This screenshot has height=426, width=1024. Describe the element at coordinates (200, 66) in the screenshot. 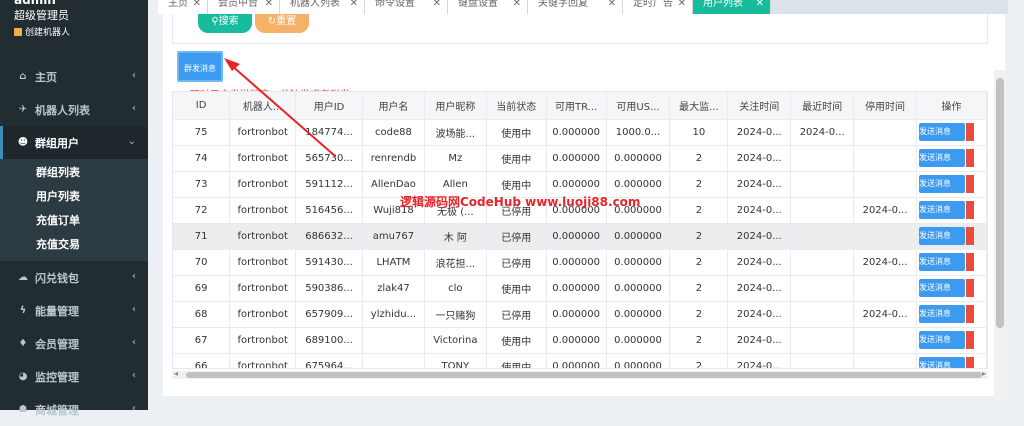

I see `group-message-button: 群发消息` at that location.